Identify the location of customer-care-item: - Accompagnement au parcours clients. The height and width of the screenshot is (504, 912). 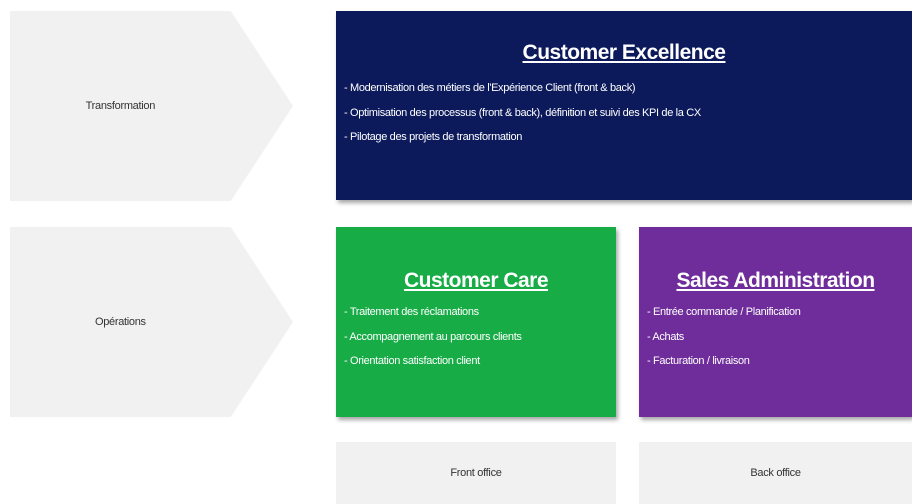
(433, 336).